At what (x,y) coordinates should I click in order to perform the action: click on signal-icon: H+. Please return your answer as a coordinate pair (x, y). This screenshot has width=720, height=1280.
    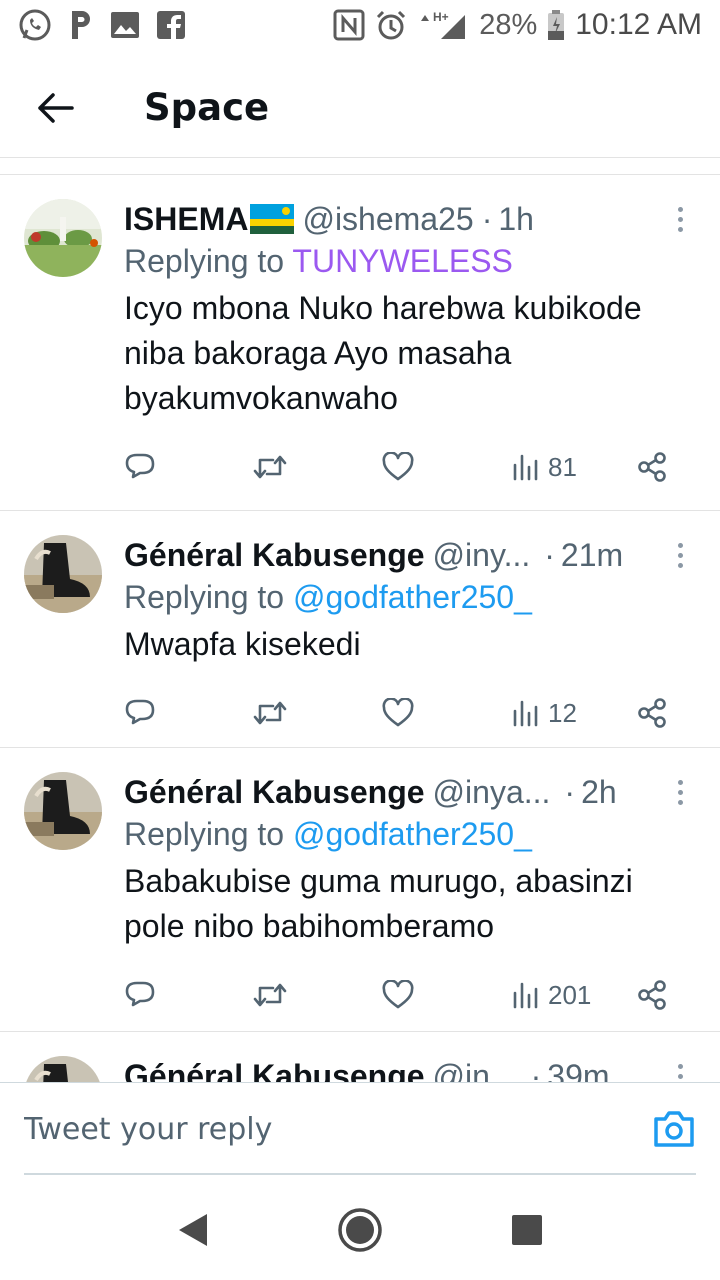
    Looking at the image, I should click on (443, 25).